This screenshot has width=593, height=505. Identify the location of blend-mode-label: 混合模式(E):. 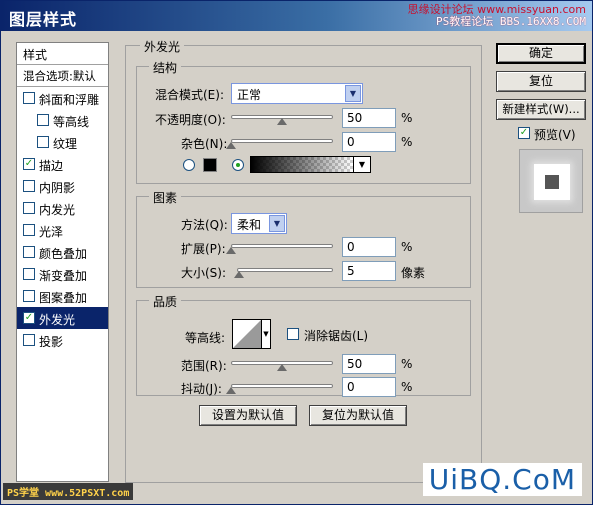
(189, 95).